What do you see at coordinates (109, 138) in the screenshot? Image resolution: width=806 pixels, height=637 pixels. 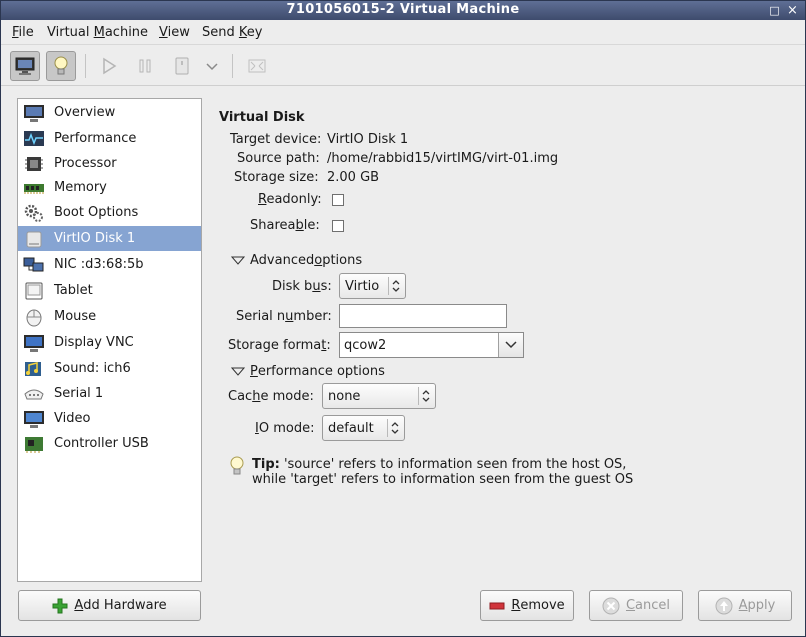 I see `hw-item-performance: Performance` at bounding box center [109, 138].